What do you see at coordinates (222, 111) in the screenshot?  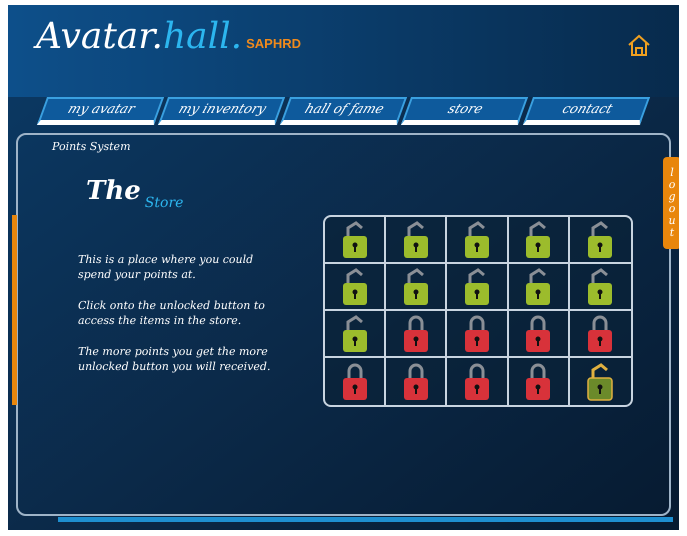 I see `nav-tab: my inventory` at bounding box center [222, 111].